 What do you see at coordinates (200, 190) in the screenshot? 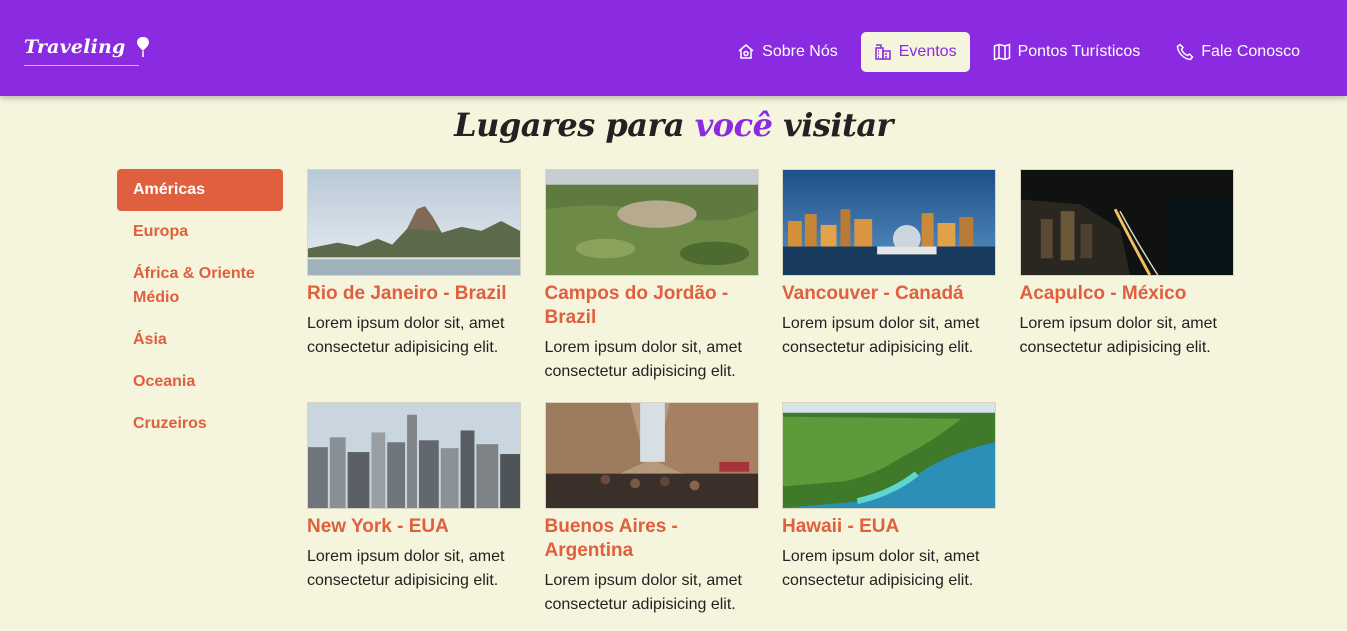
I see `sidebar-item-americas: Américas` at bounding box center [200, 190].